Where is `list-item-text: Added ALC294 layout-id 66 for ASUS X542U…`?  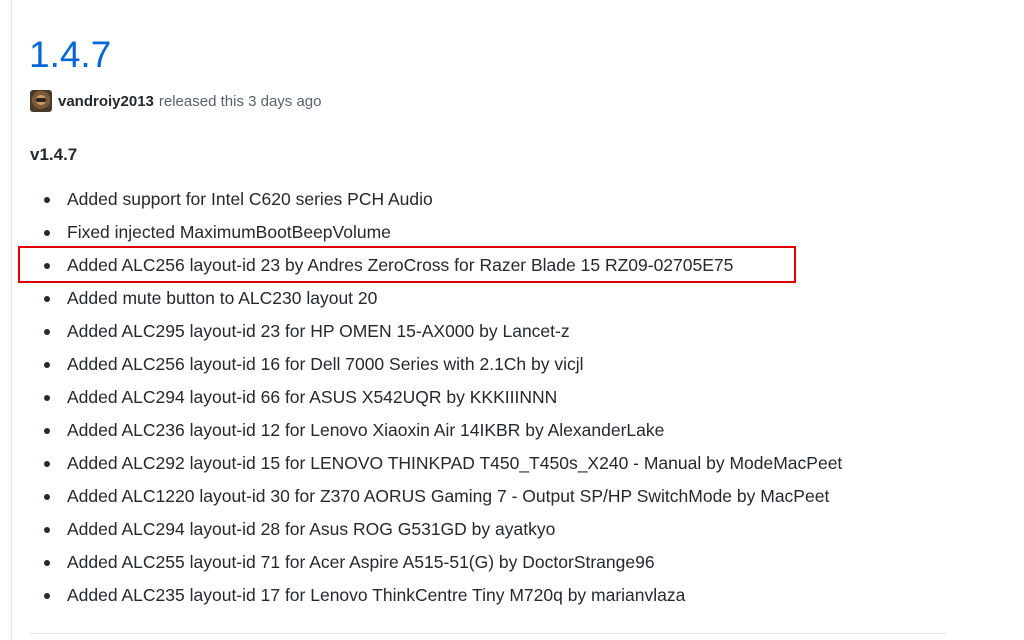
list-item-text: Added ALC294 layout-id 66 for ASUS X542U… is located at coordinates (312, 397).